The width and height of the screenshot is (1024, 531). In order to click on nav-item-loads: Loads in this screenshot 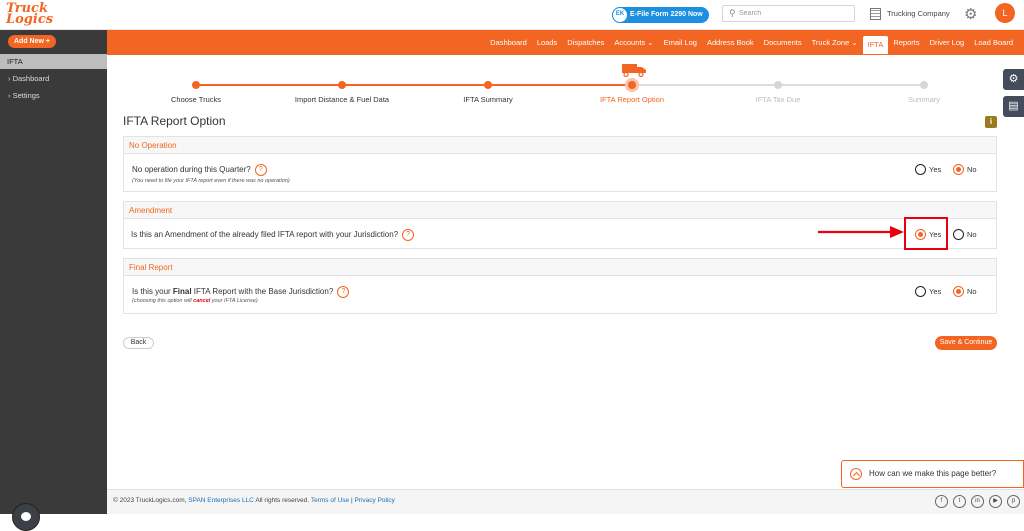, I will do `click(547, 42)`.